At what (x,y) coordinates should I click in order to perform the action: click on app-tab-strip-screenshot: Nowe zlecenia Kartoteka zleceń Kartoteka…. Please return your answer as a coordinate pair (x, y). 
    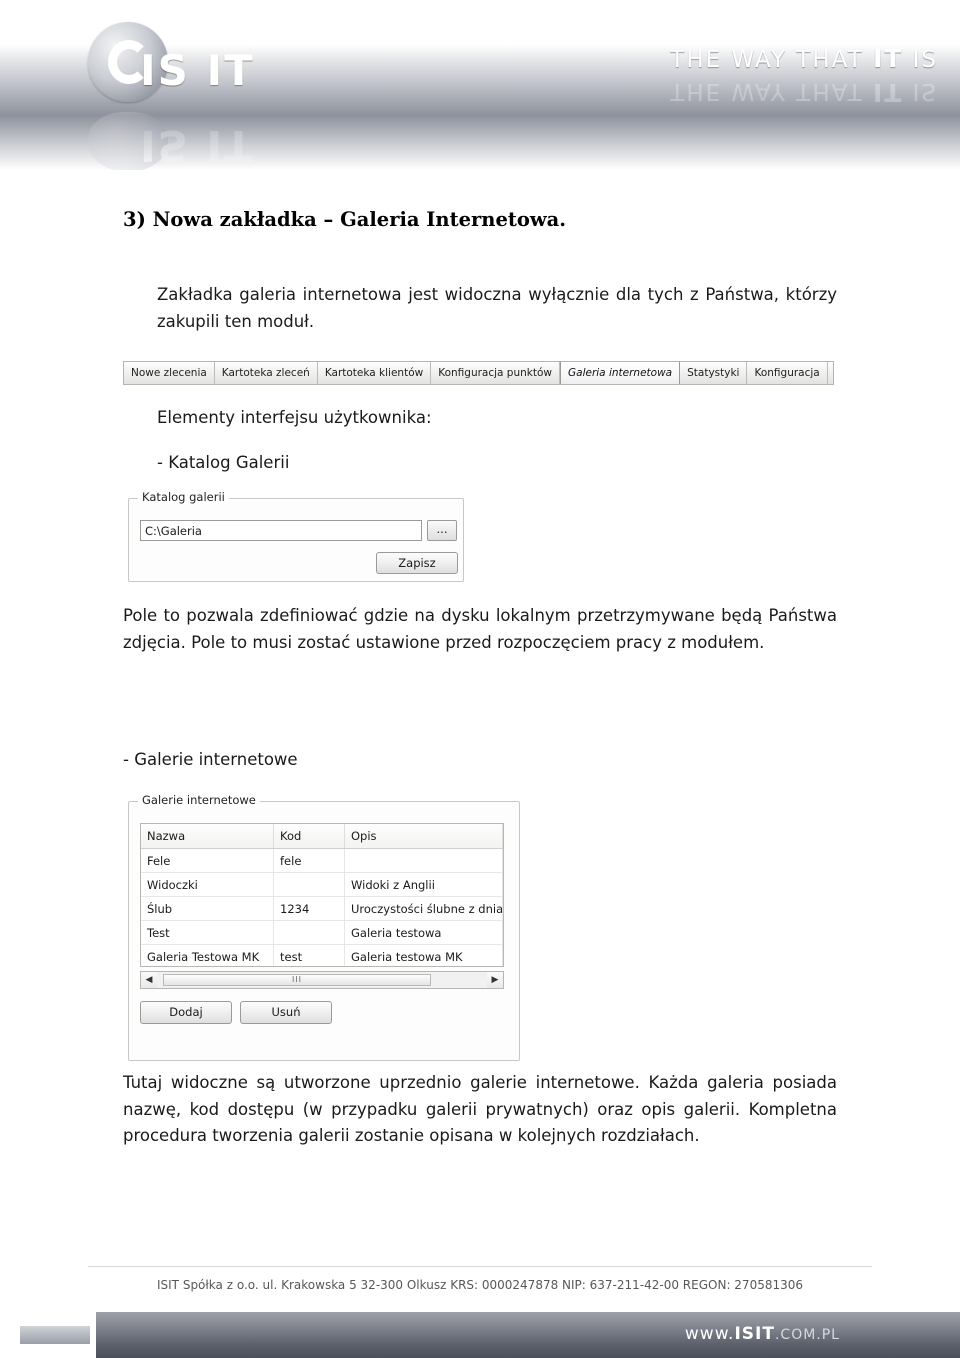
    Looking at the image, I should click on (478, 373).